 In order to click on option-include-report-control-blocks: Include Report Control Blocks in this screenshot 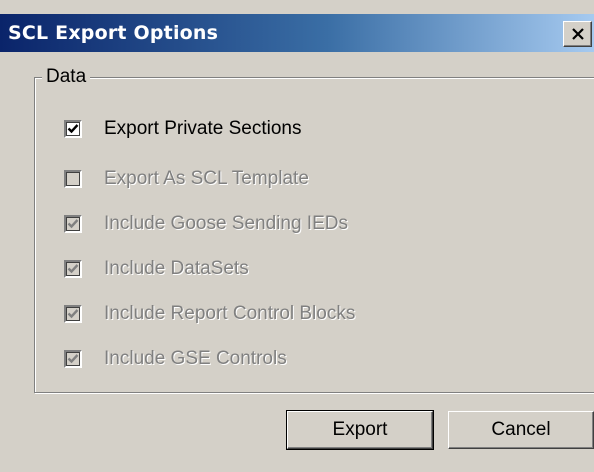, I will do `click(209, 314)`.